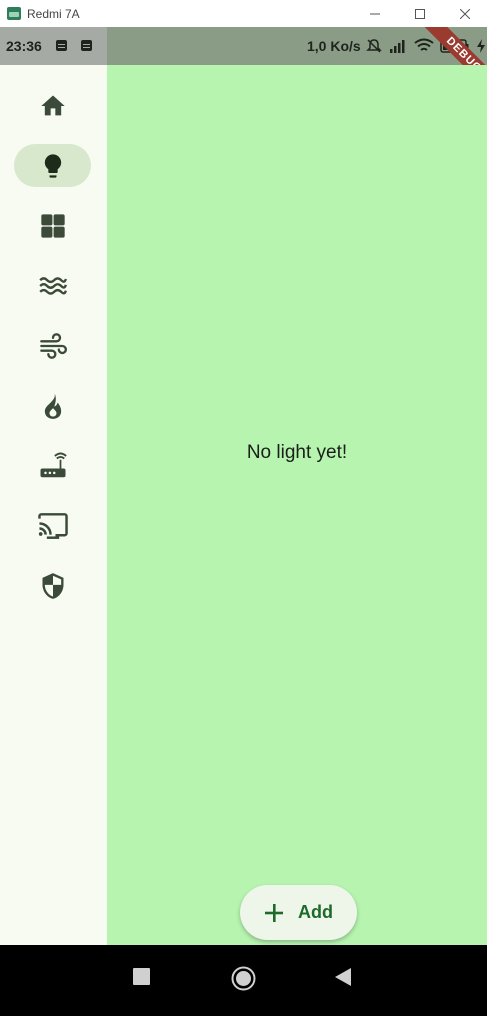 Image resolution: width=487 pixels, height=1016 pixels. I want to click on home-circle-icon, so click(243, 978).